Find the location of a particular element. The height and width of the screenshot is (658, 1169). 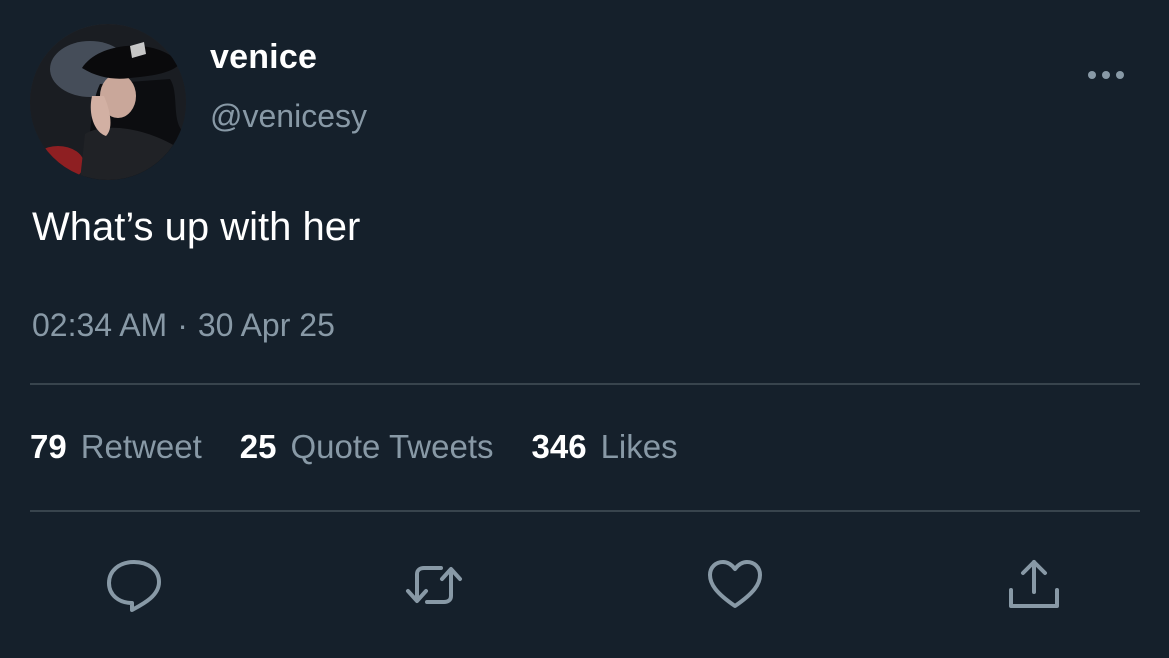

retweet-button is located at coordinates (434, 585).